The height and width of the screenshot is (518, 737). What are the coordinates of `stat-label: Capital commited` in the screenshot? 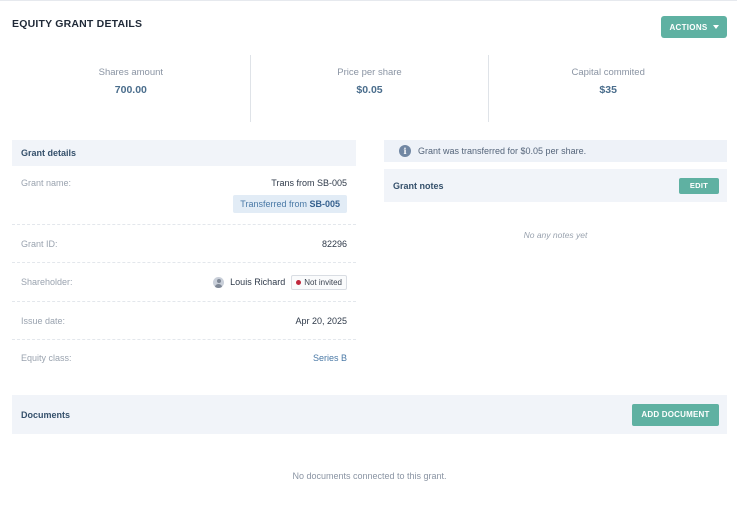 It's located at (608, 72).